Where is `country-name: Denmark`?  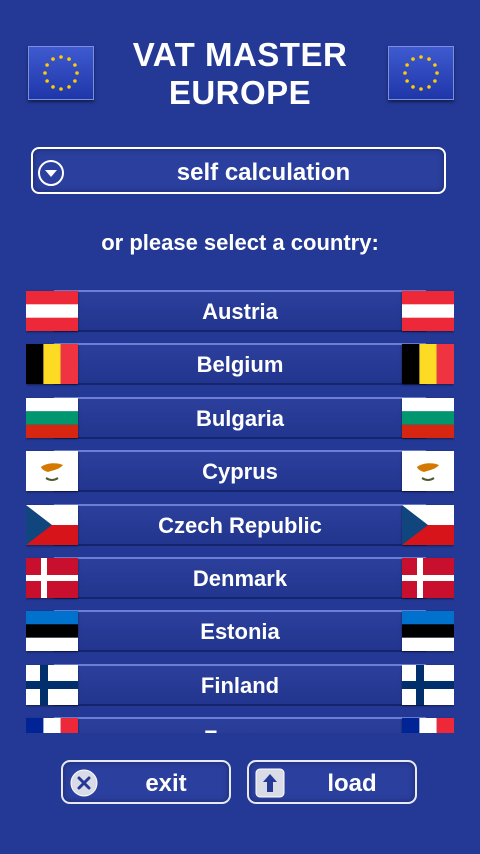 country-name: Denmark is located at coordinates (240, 578).